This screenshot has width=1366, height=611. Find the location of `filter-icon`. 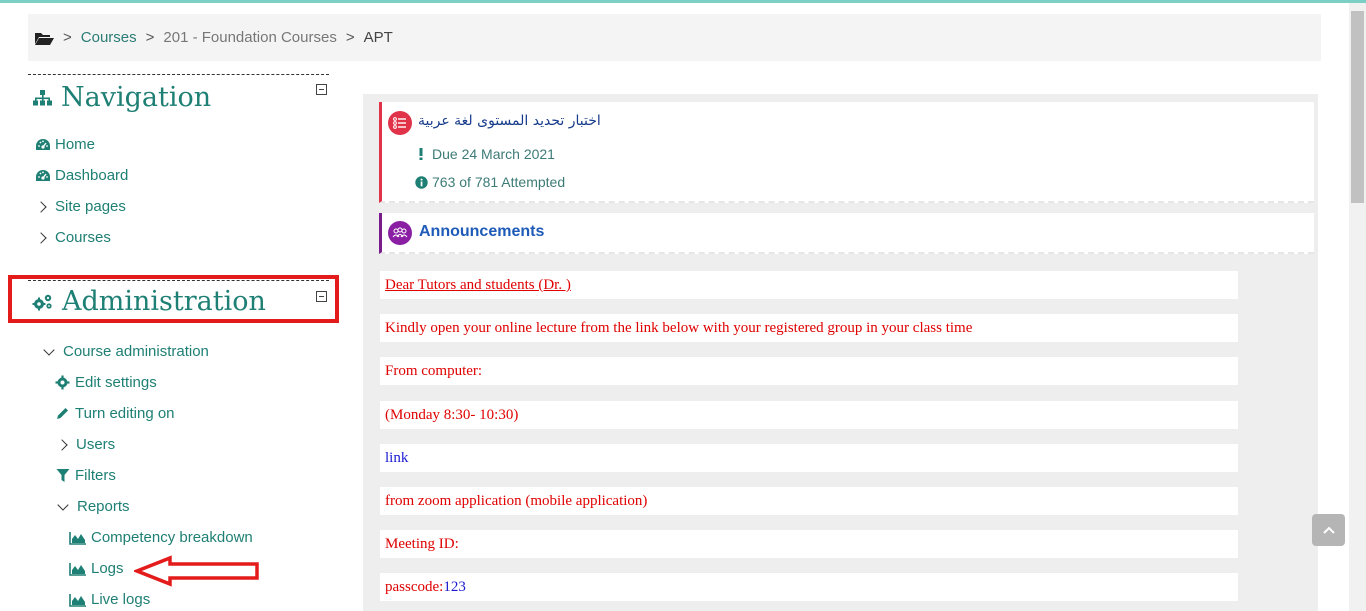

filter-icon is located at coordinates (62, 475).